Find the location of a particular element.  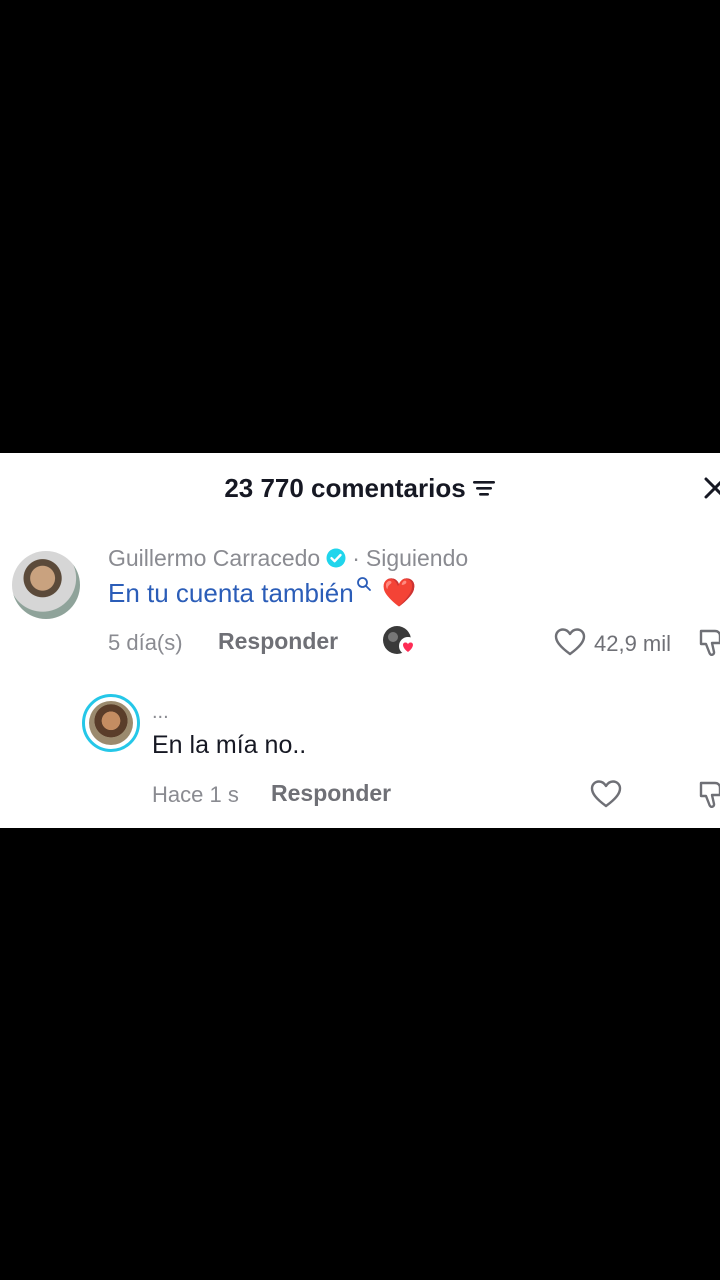

like-icon is located at coordinates (570, 642).